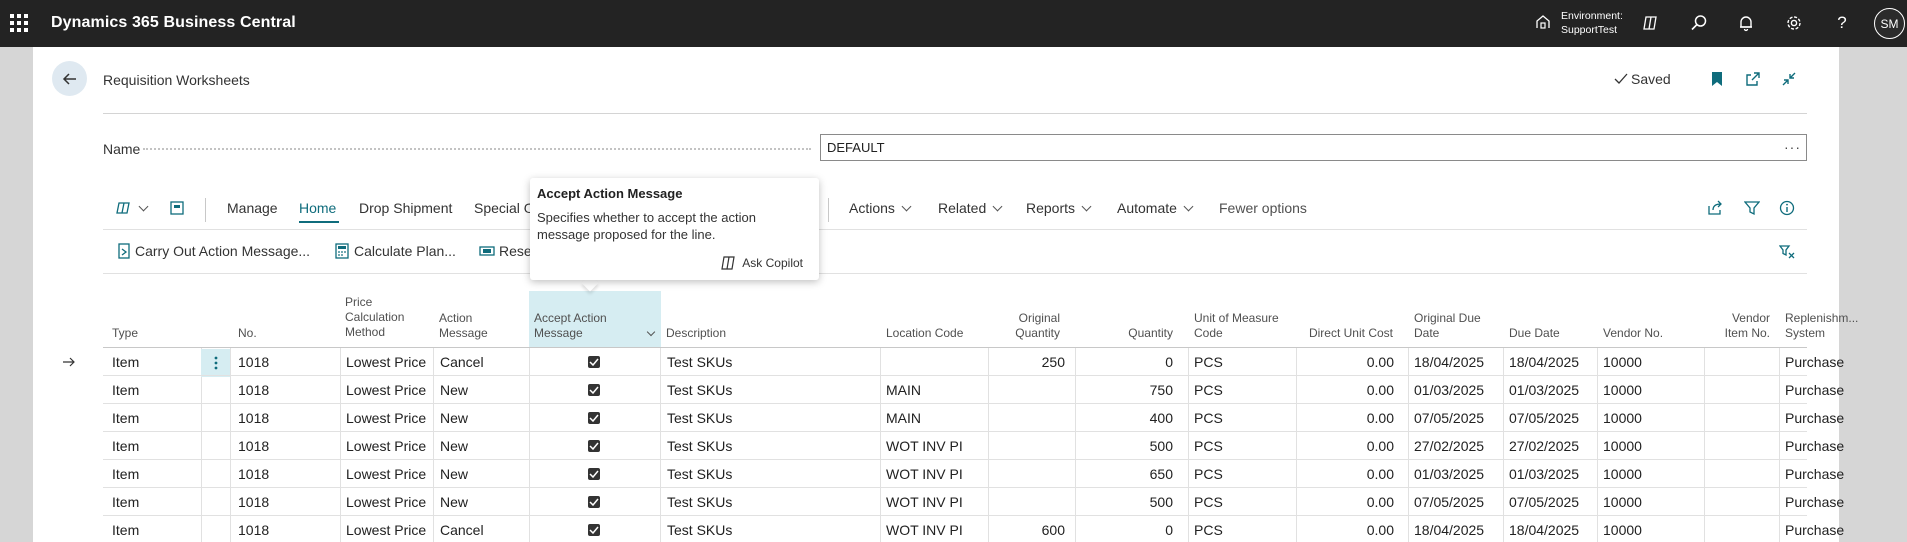 The image size is (1907, 542). What do you see at coordinates (1651, 23) in the screenshot?
I see `copilot-icon` at bounding box center [1651, 23].